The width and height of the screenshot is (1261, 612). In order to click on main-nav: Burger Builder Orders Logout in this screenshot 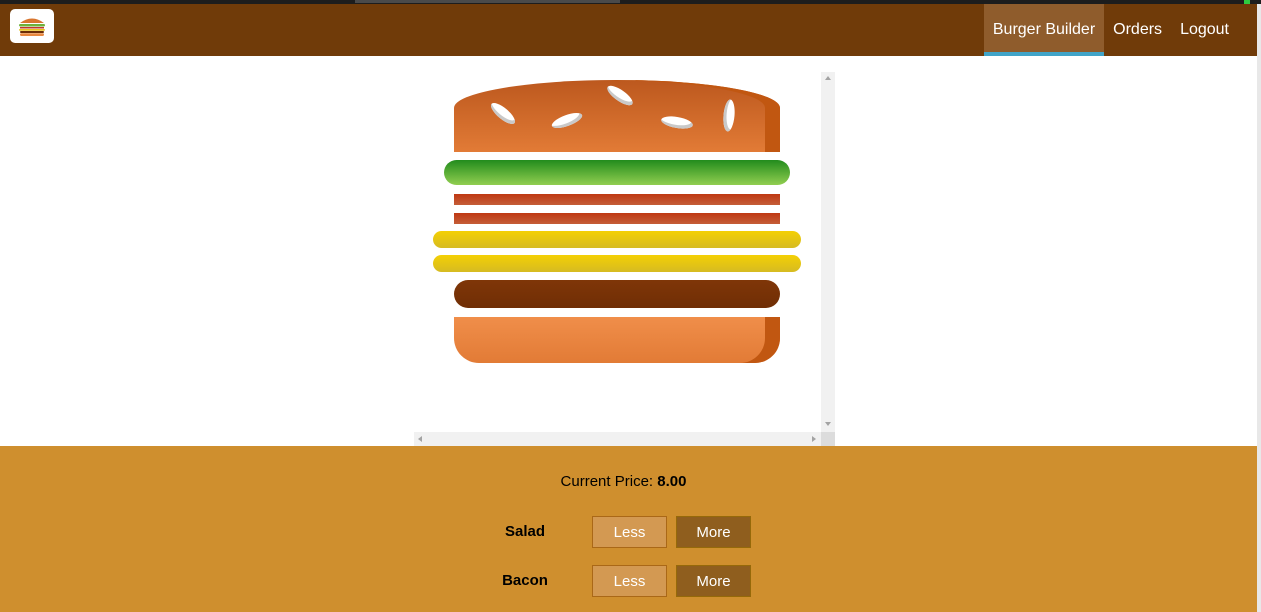, I will do `click(1110, 30)`.